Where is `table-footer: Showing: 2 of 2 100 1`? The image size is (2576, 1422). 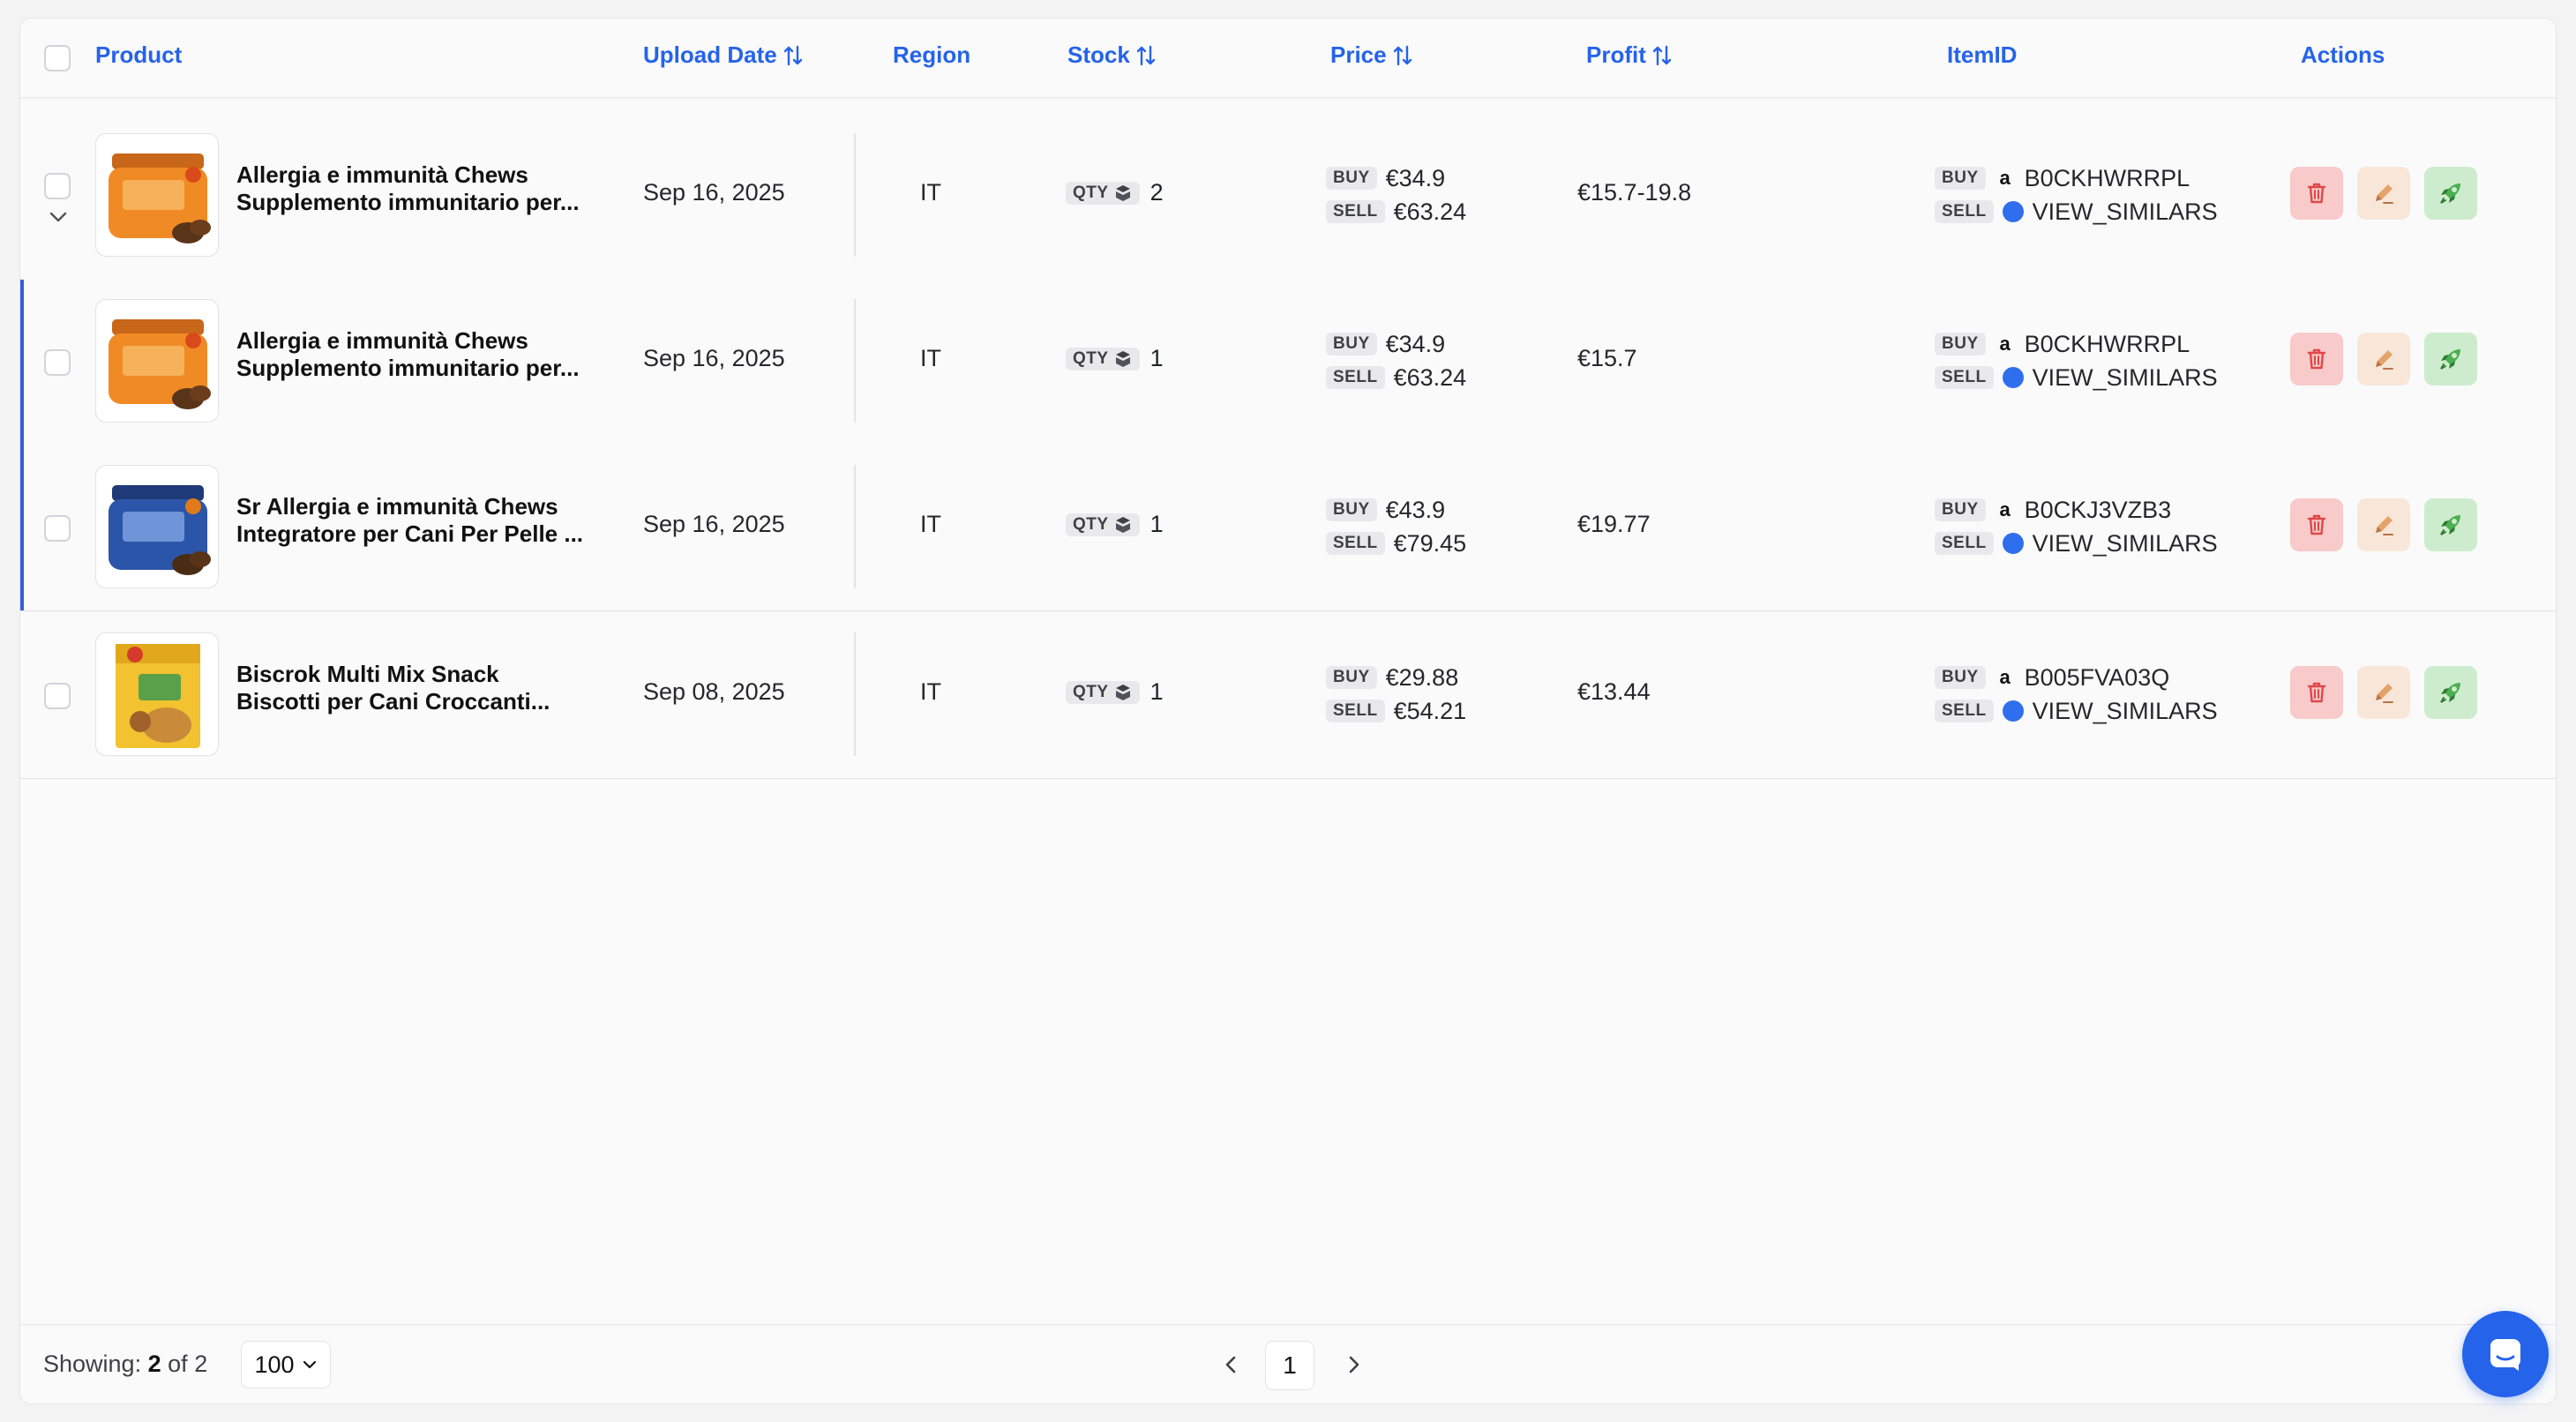 table-footer: Showing: 2 of 2 100 1 is located at coordinates (1288, 1364).